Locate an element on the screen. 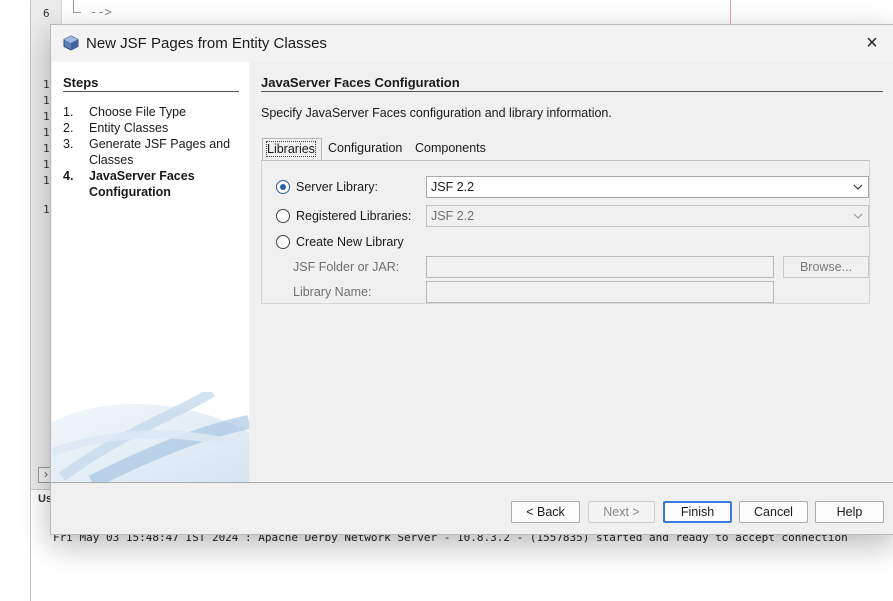 The width and height of the screenshot is (893, 601). tab-configuration: Configuration is located at coordinates (365, 149).